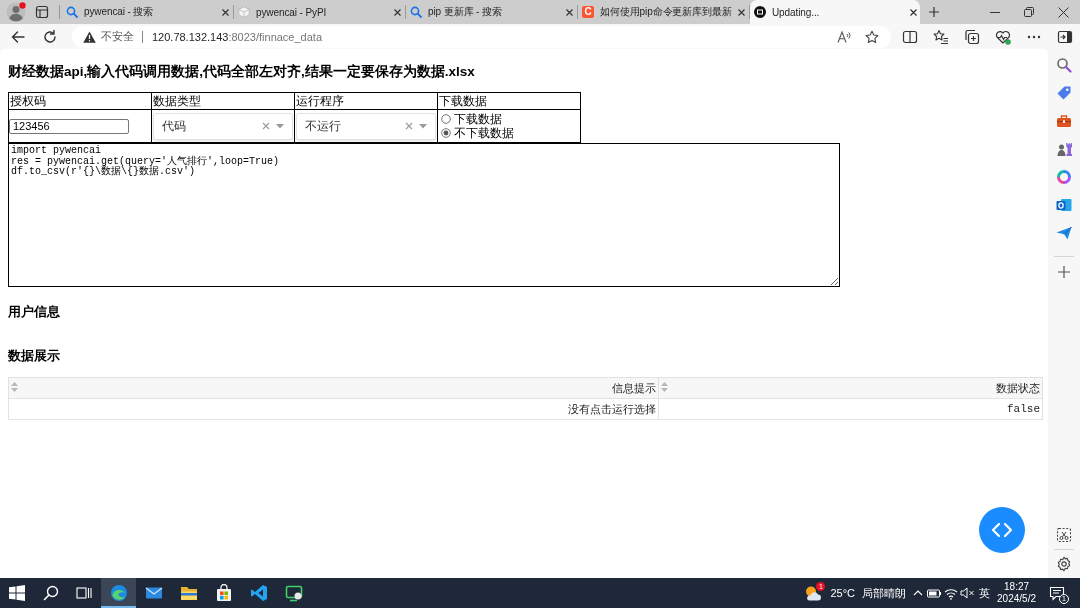  I want to click on browser-tab: pip 更新库 - 搜索, so click(491, 12).